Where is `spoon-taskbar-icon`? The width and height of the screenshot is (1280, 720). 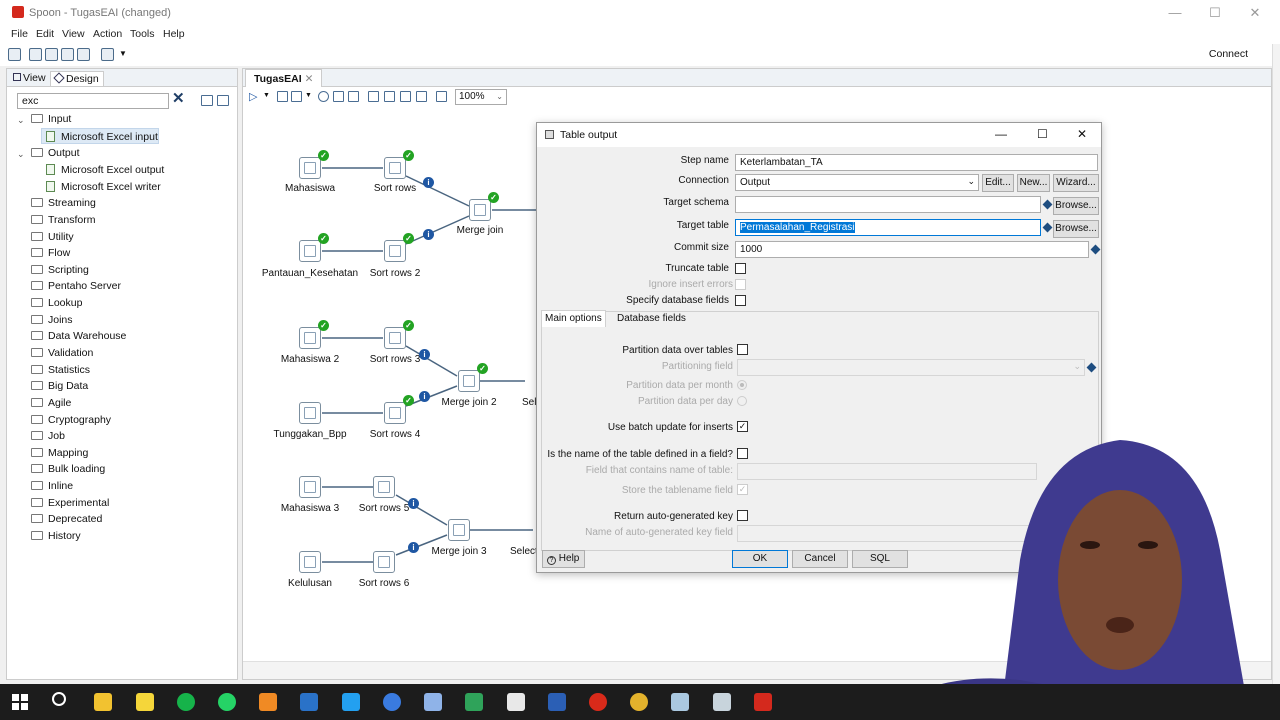
spoon-taskbar-icon is located at coordinates (763, 702).